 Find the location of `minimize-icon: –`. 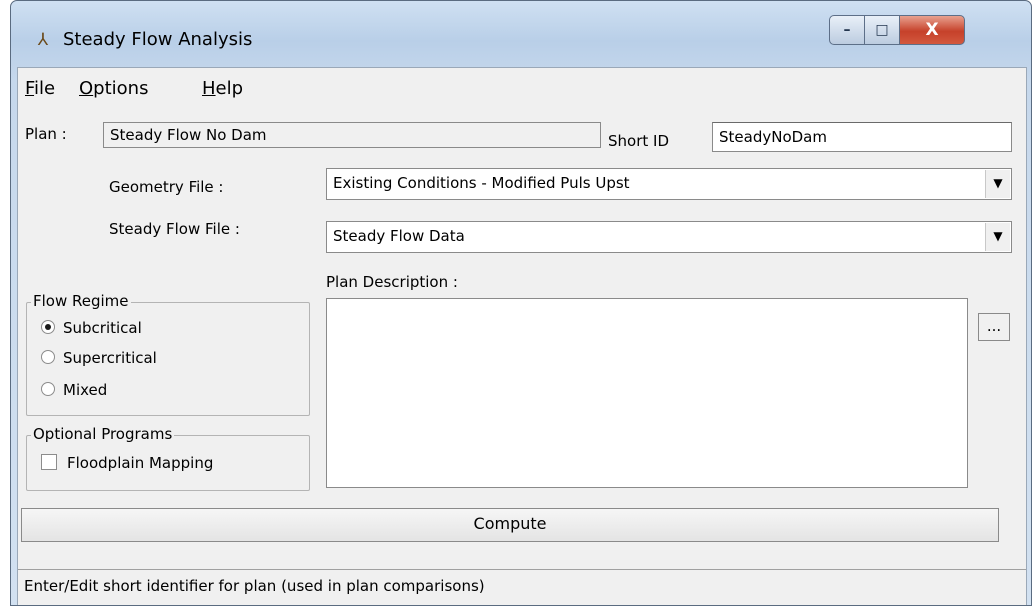

minimize-icon: – is located at coordinates (847, 30).